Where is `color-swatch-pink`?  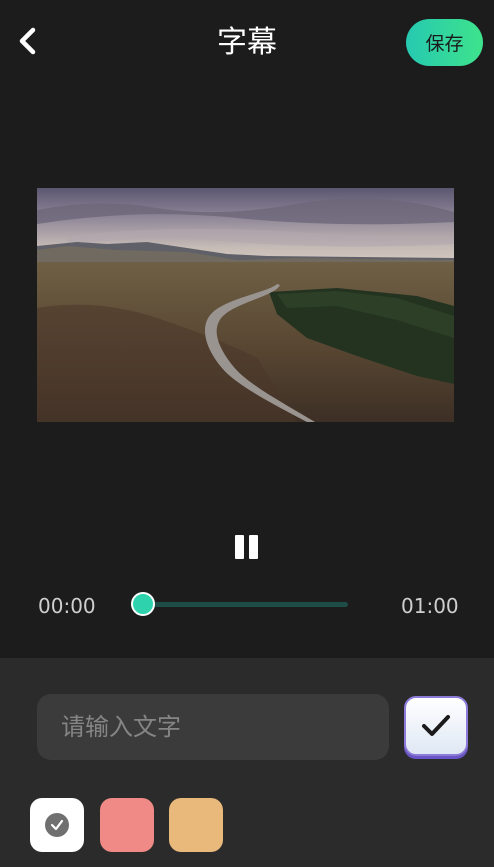 color-swatch-pink is located at coordinates (127, 825).